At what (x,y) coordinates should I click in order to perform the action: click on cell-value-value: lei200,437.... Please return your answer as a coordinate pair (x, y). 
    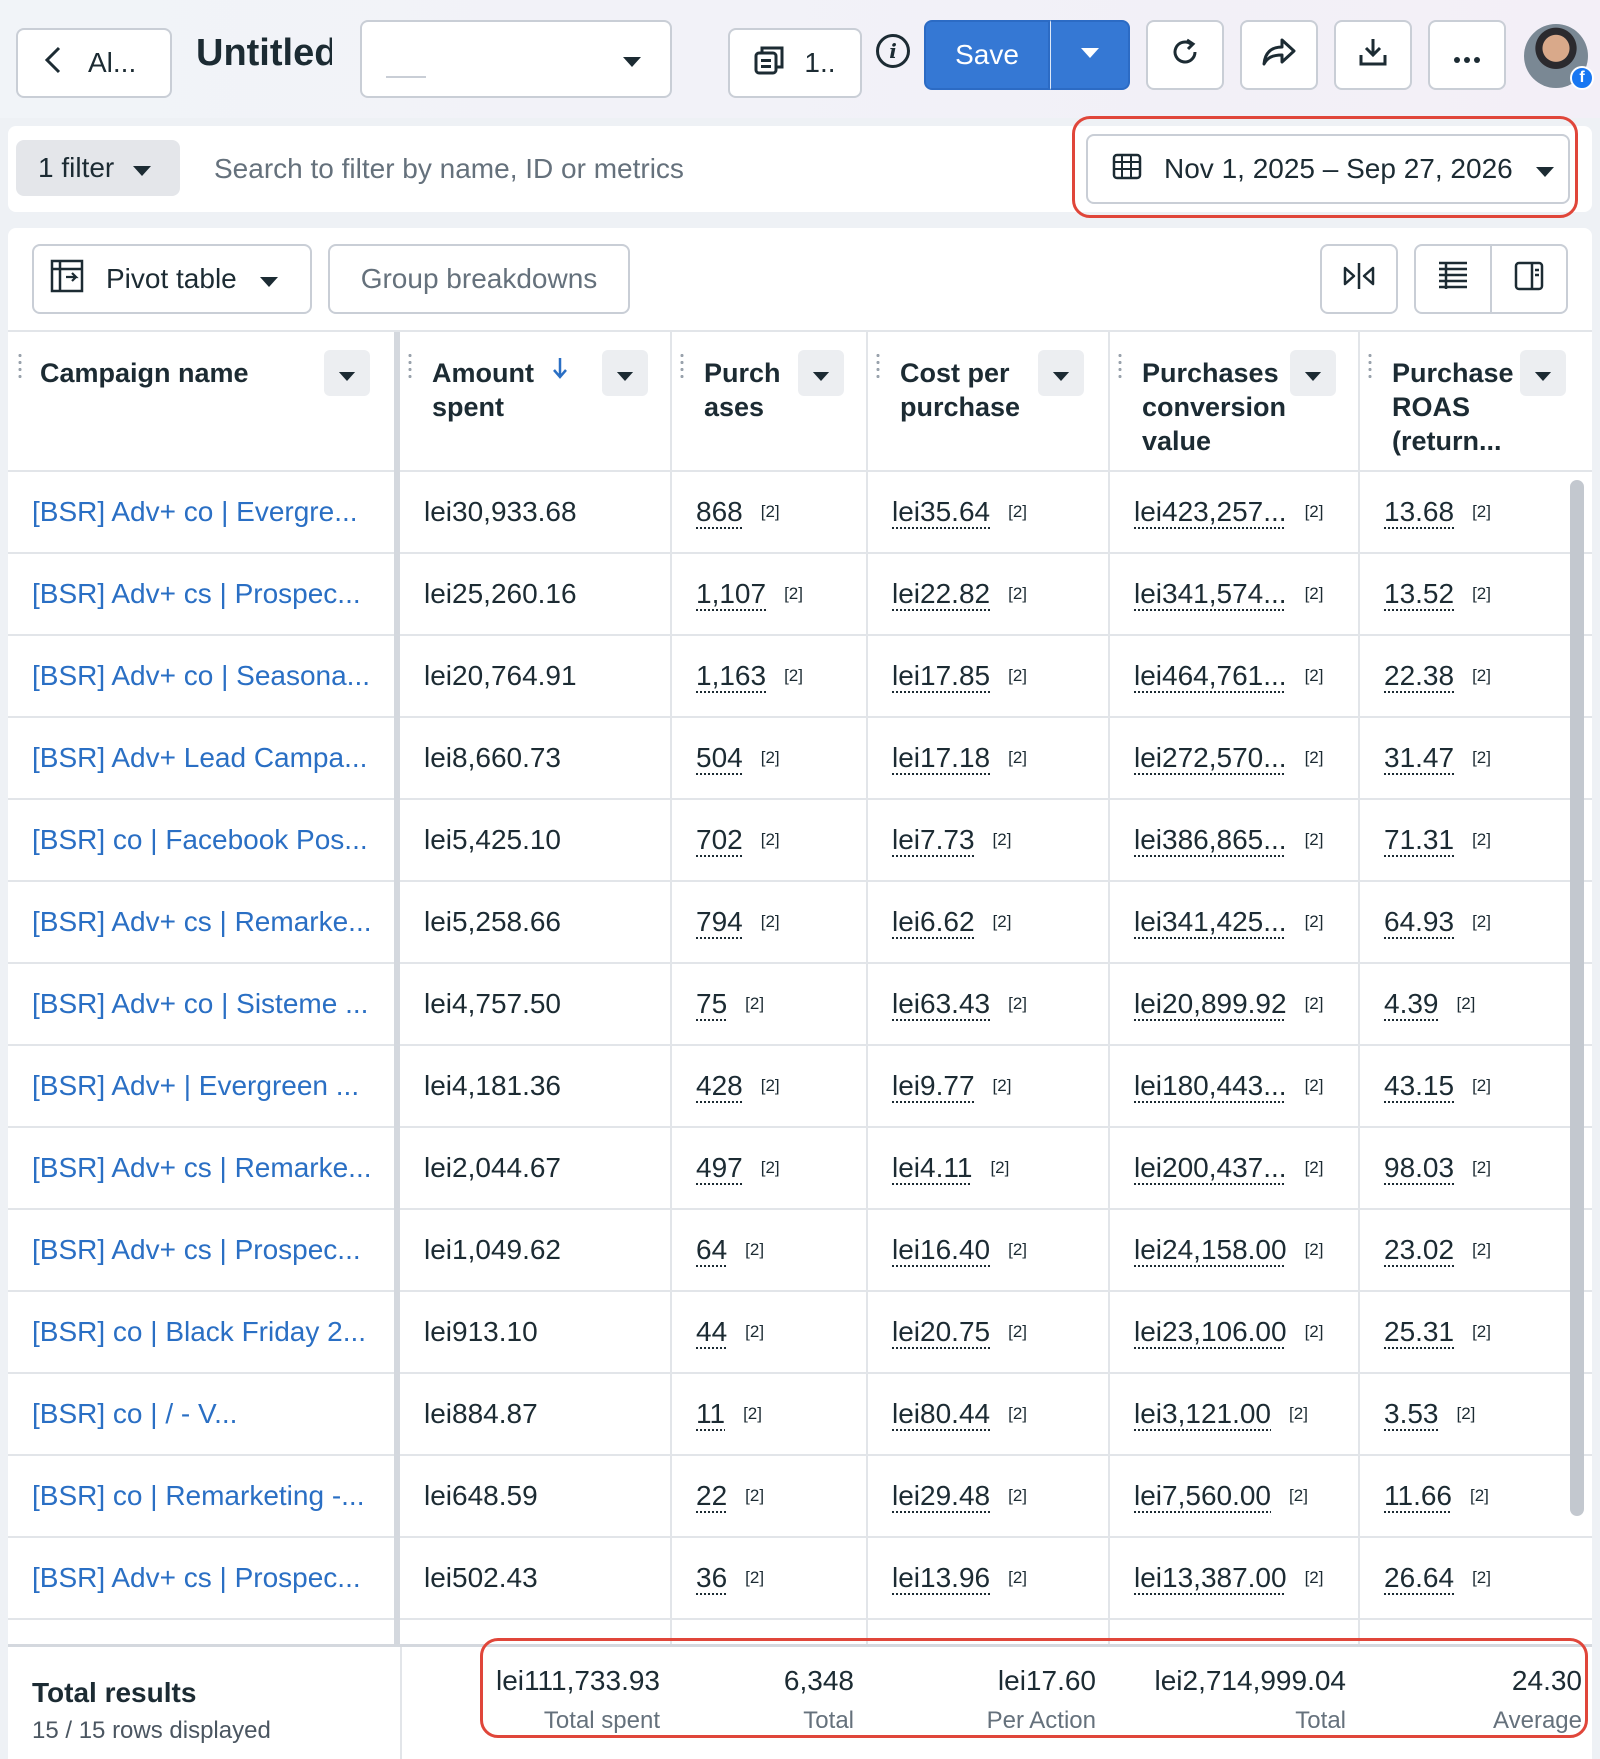
    Looking at the image, I should click on (1210, 1168).